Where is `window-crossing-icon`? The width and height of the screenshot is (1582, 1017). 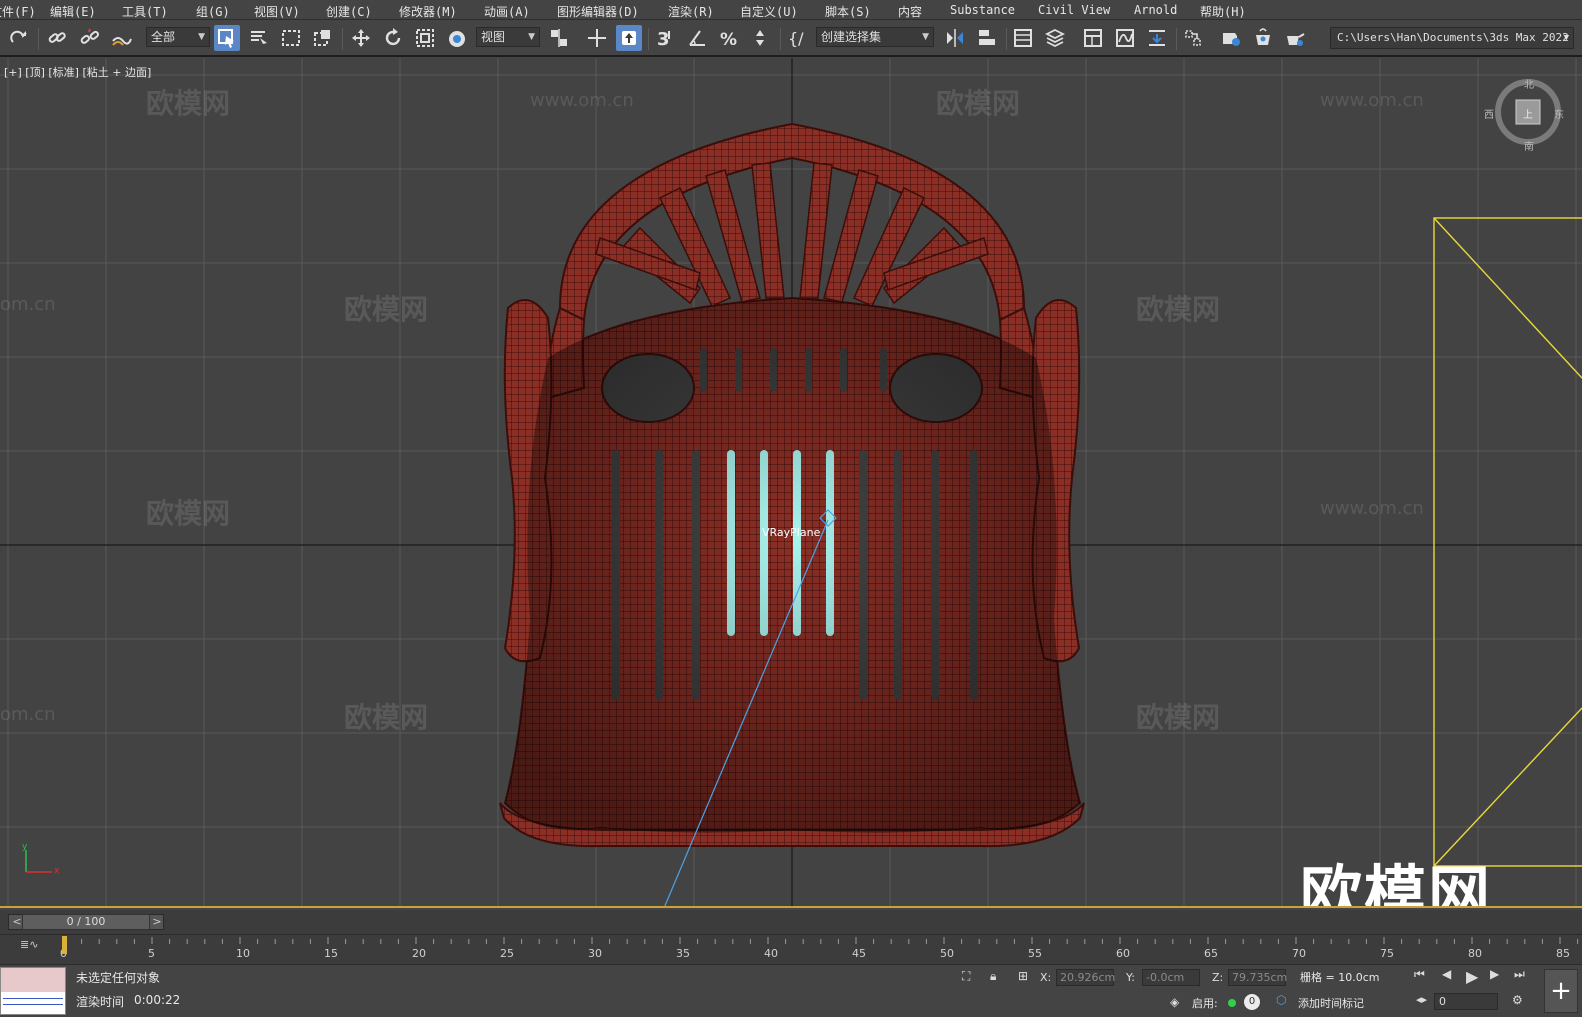
window-crossing-icon is located at coordinates (323, 38).